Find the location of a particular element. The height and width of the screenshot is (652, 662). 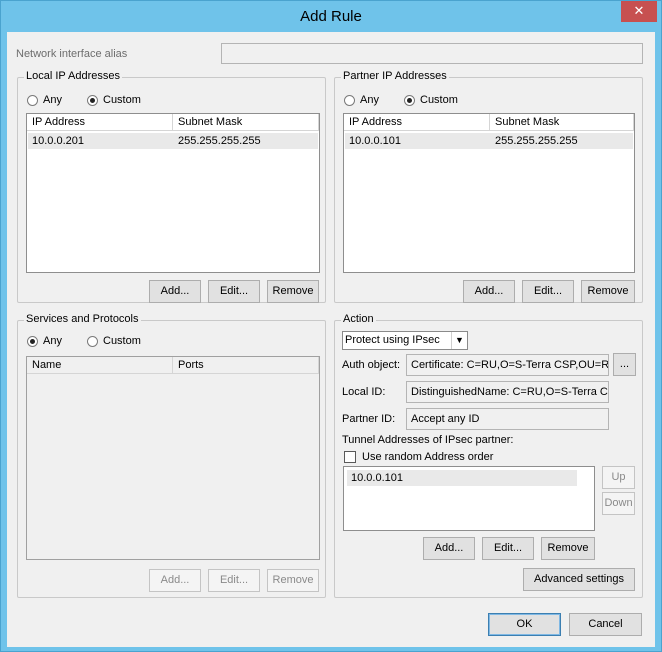

services-list: Name Ports is located at coordinates (173, 458).